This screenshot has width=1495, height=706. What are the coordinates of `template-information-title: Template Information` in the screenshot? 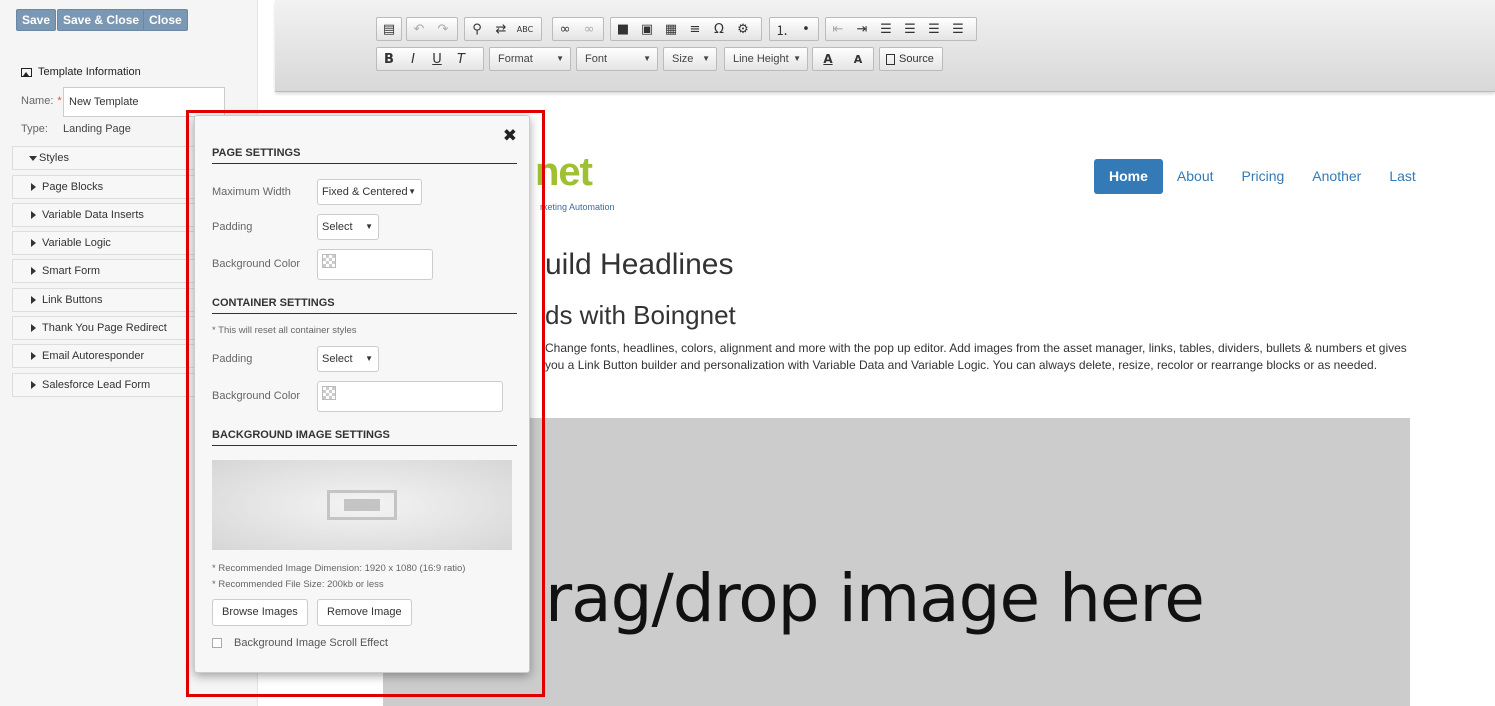 It's located at (89, 72).